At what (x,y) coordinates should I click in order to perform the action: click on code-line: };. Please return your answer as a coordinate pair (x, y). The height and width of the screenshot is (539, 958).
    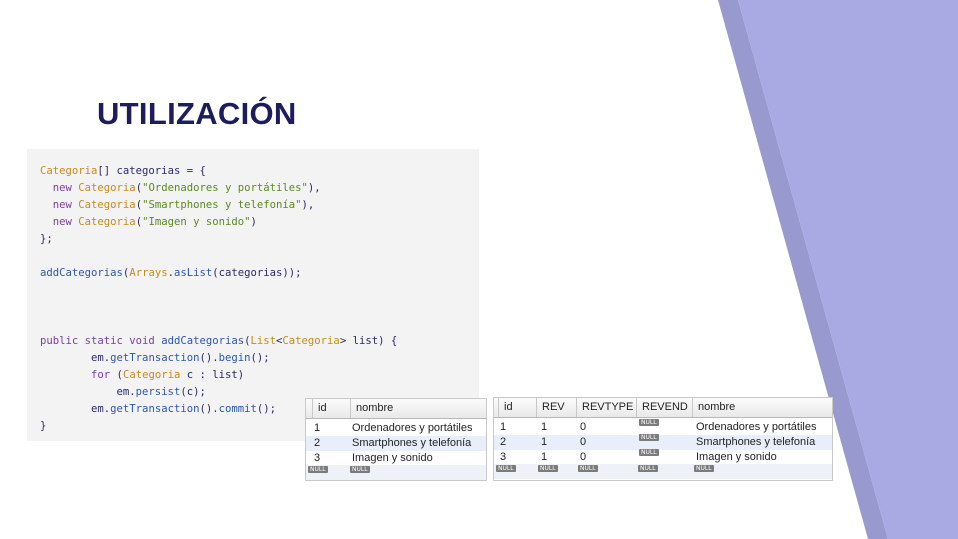
    Looking at the image, I should click on (46, 239).